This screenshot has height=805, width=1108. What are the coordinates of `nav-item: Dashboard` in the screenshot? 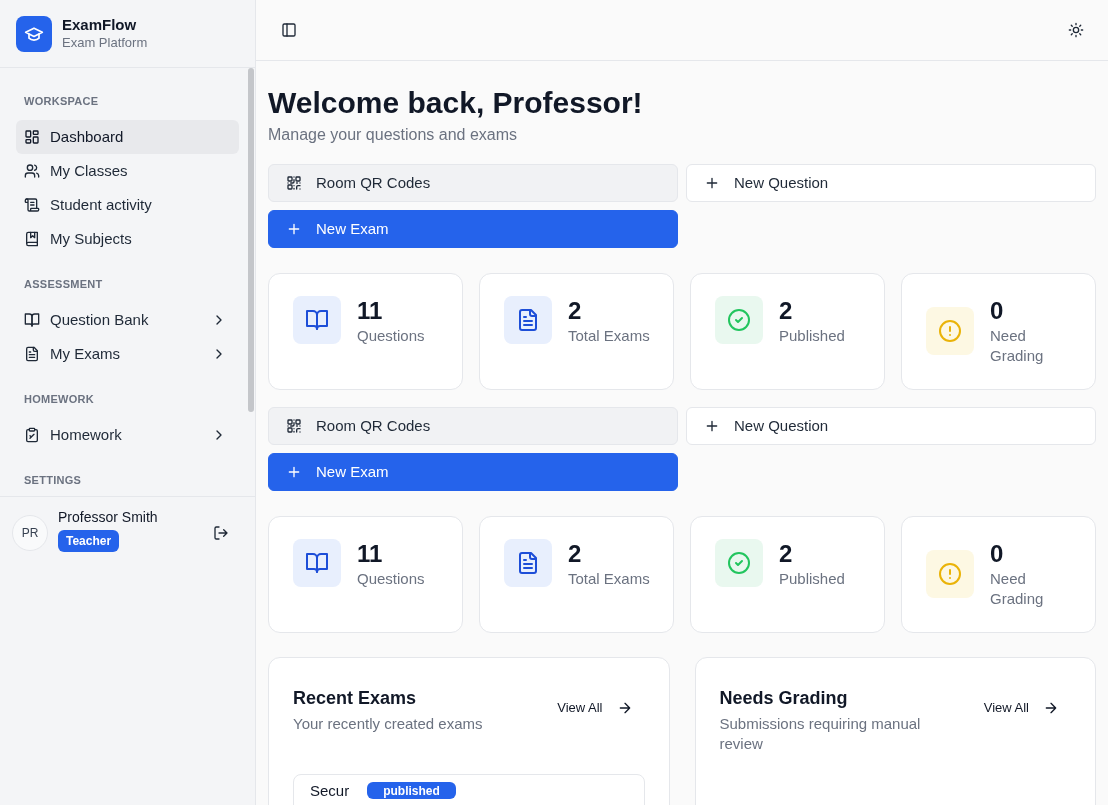 It's located at (127, 137).